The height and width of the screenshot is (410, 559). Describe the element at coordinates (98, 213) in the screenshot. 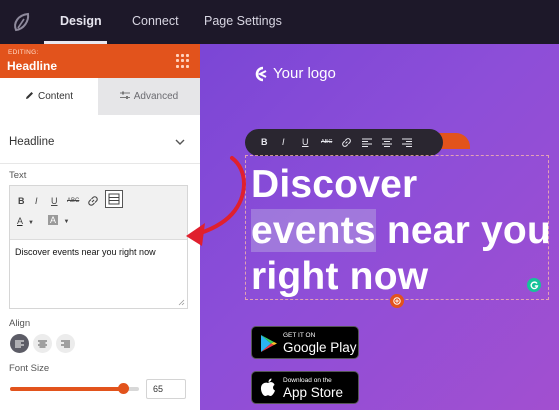

I see `editor-toolbar: B I U ABC A ▼ A ▼` at that location.